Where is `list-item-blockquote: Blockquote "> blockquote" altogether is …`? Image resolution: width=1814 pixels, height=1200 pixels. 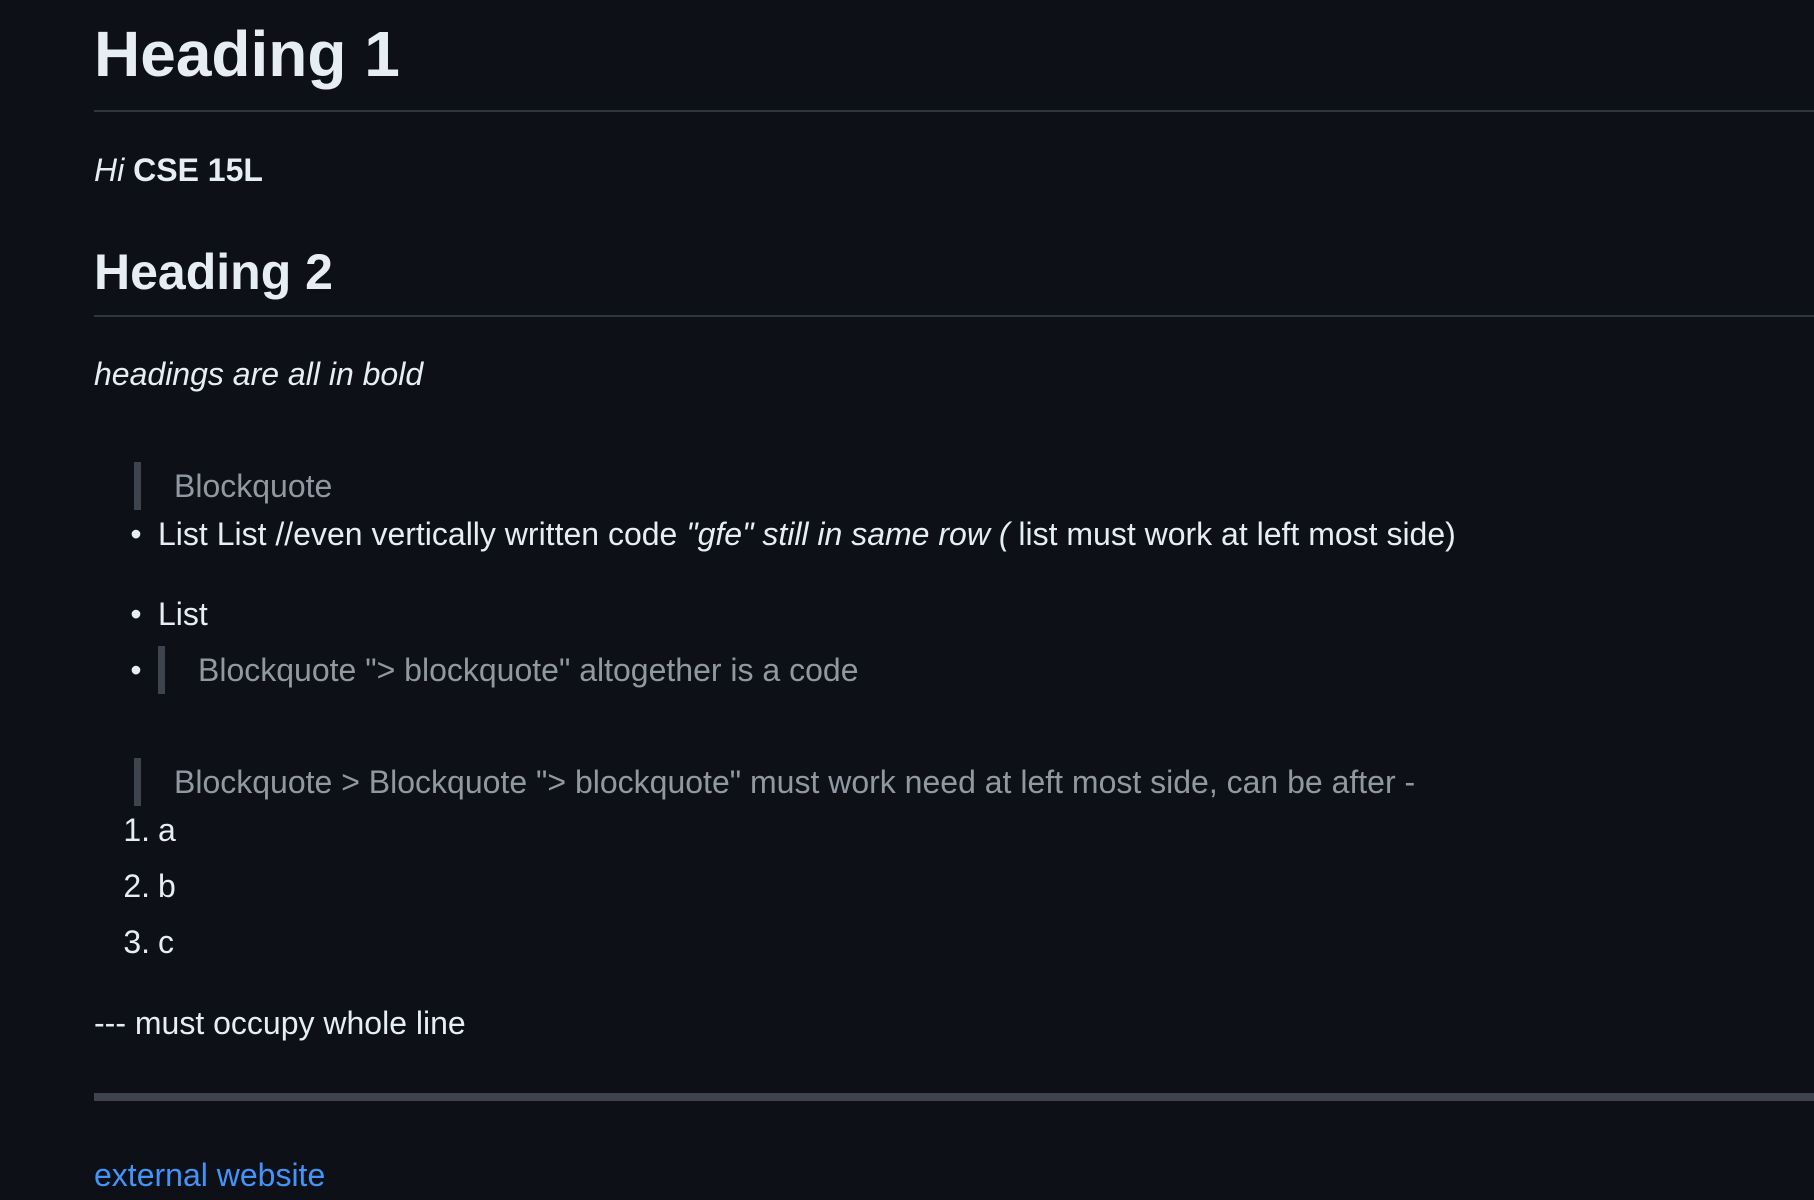
list-item-blockquote: Blockquote "> blockquote" altogether is … is located at coordinates (508, 670).